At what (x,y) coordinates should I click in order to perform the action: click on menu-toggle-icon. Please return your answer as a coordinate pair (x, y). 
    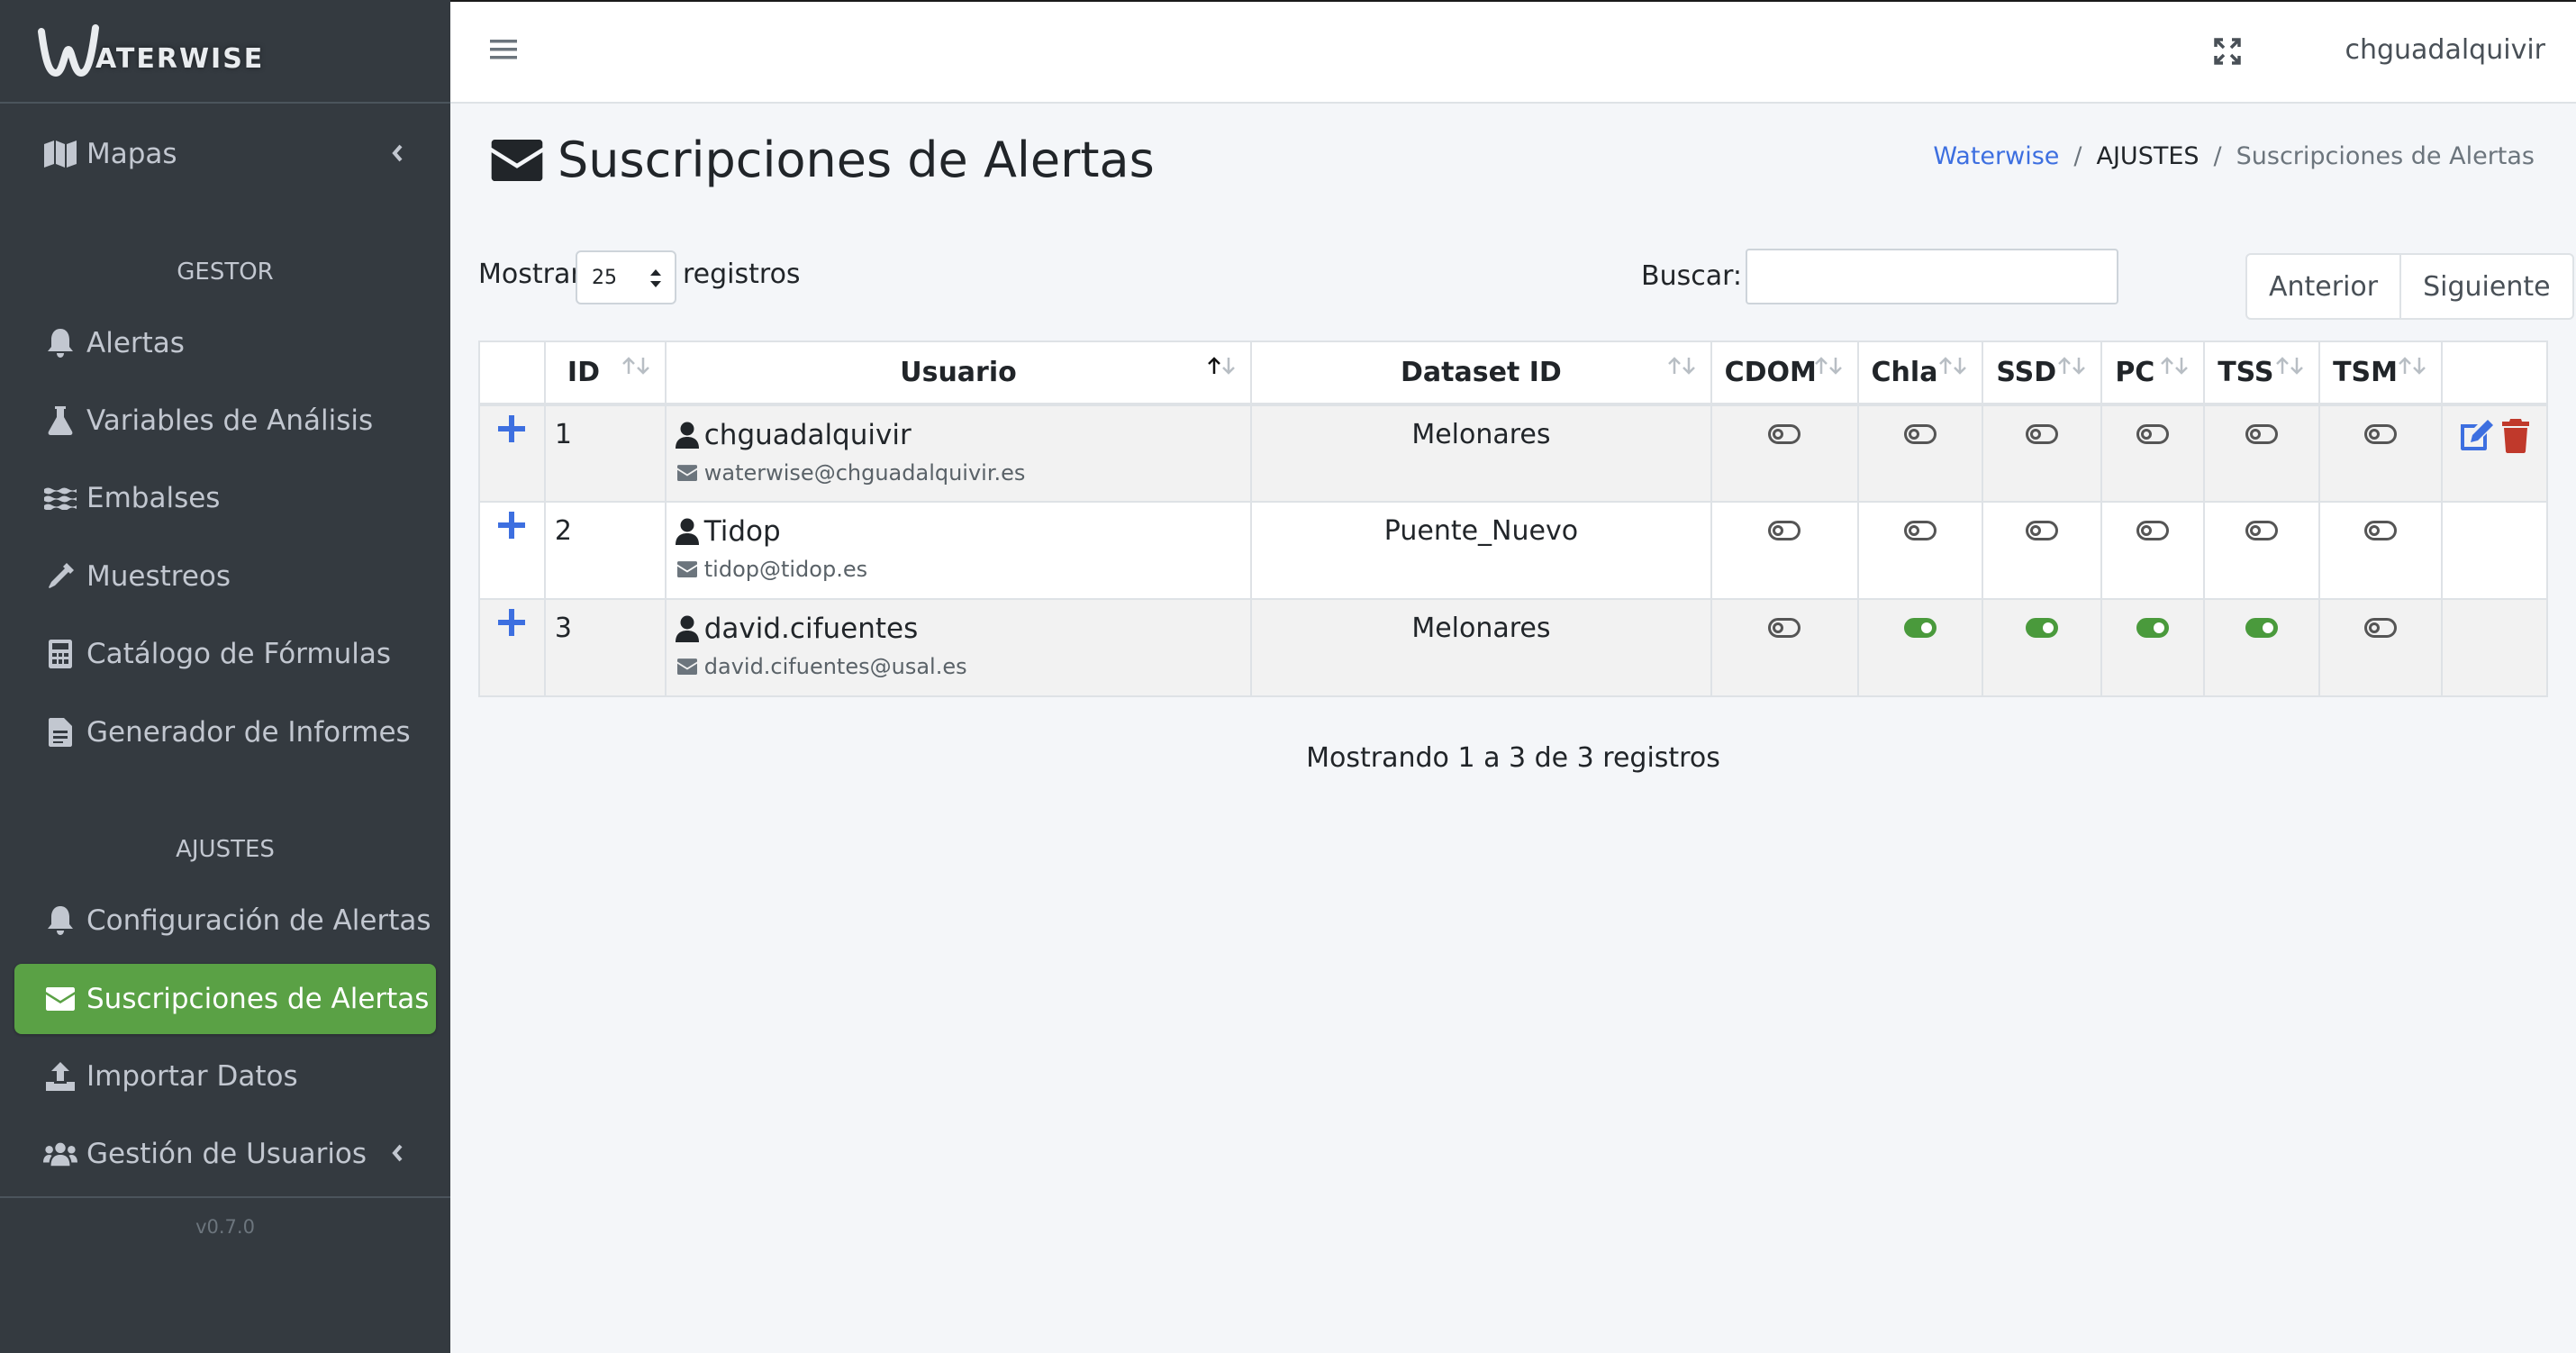
    Looking at the image, I should click on (503, 51).